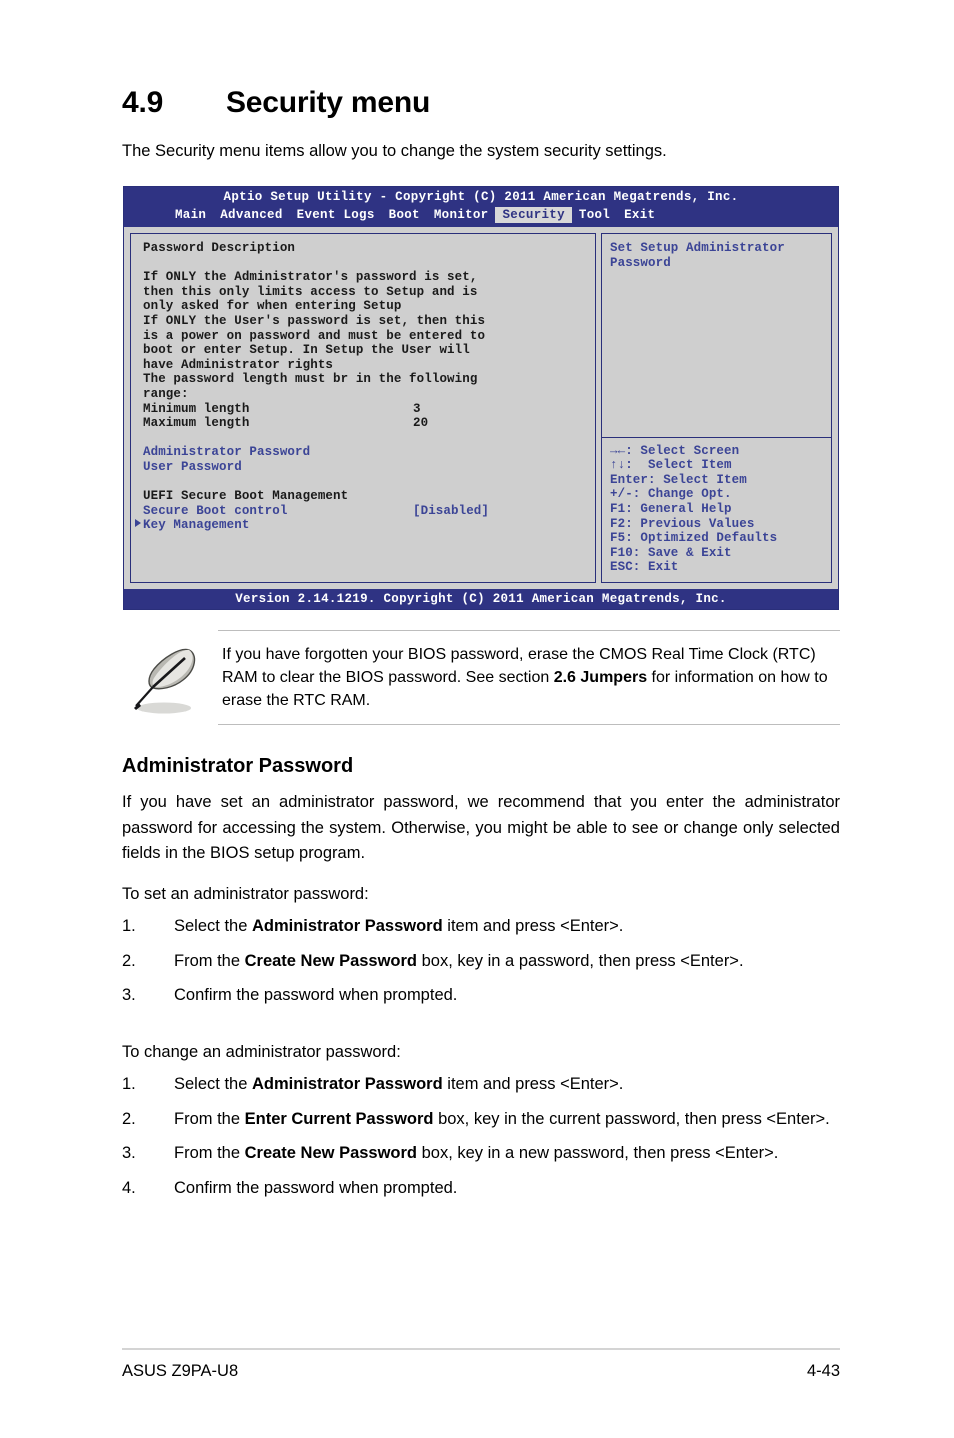 The image size is (954, 1438). I want to click on bios-setting-value: 20, so click(421, 423).